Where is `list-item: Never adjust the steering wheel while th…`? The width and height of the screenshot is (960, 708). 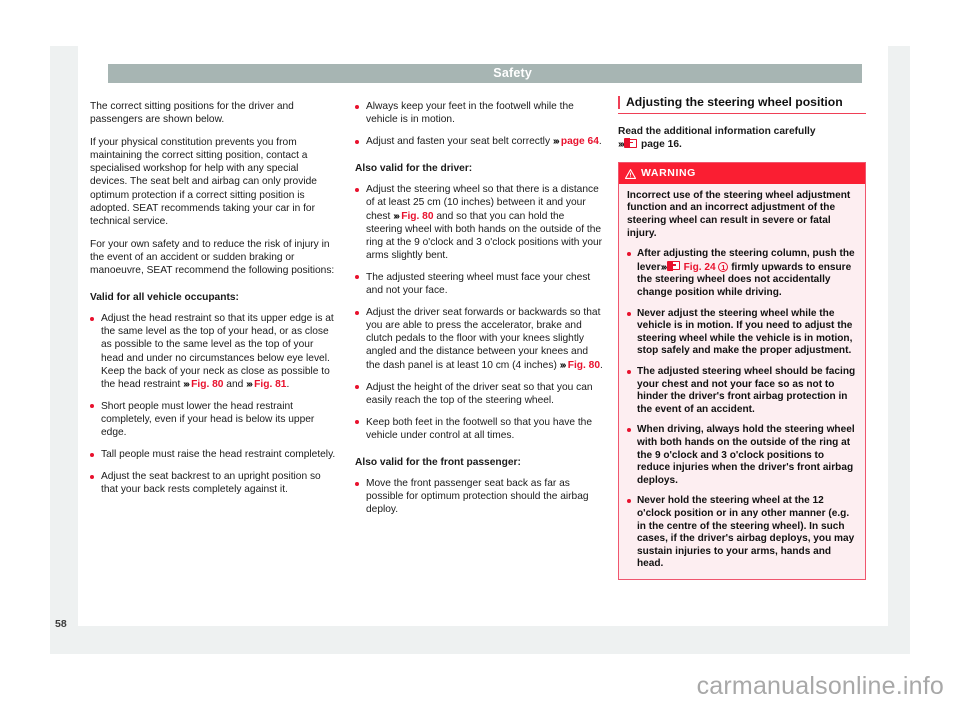 list-item: Never adjust the steering wheel while th… is located at coordinates (742, 333).